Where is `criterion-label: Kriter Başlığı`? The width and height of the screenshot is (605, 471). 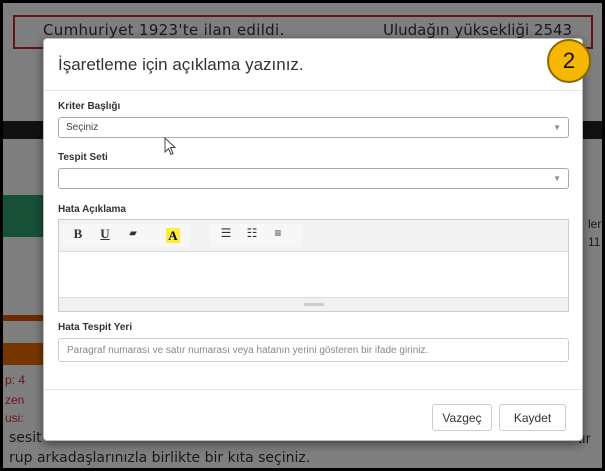 criterion-label: Kriter Başlığı is located at coordinates (89, 106).